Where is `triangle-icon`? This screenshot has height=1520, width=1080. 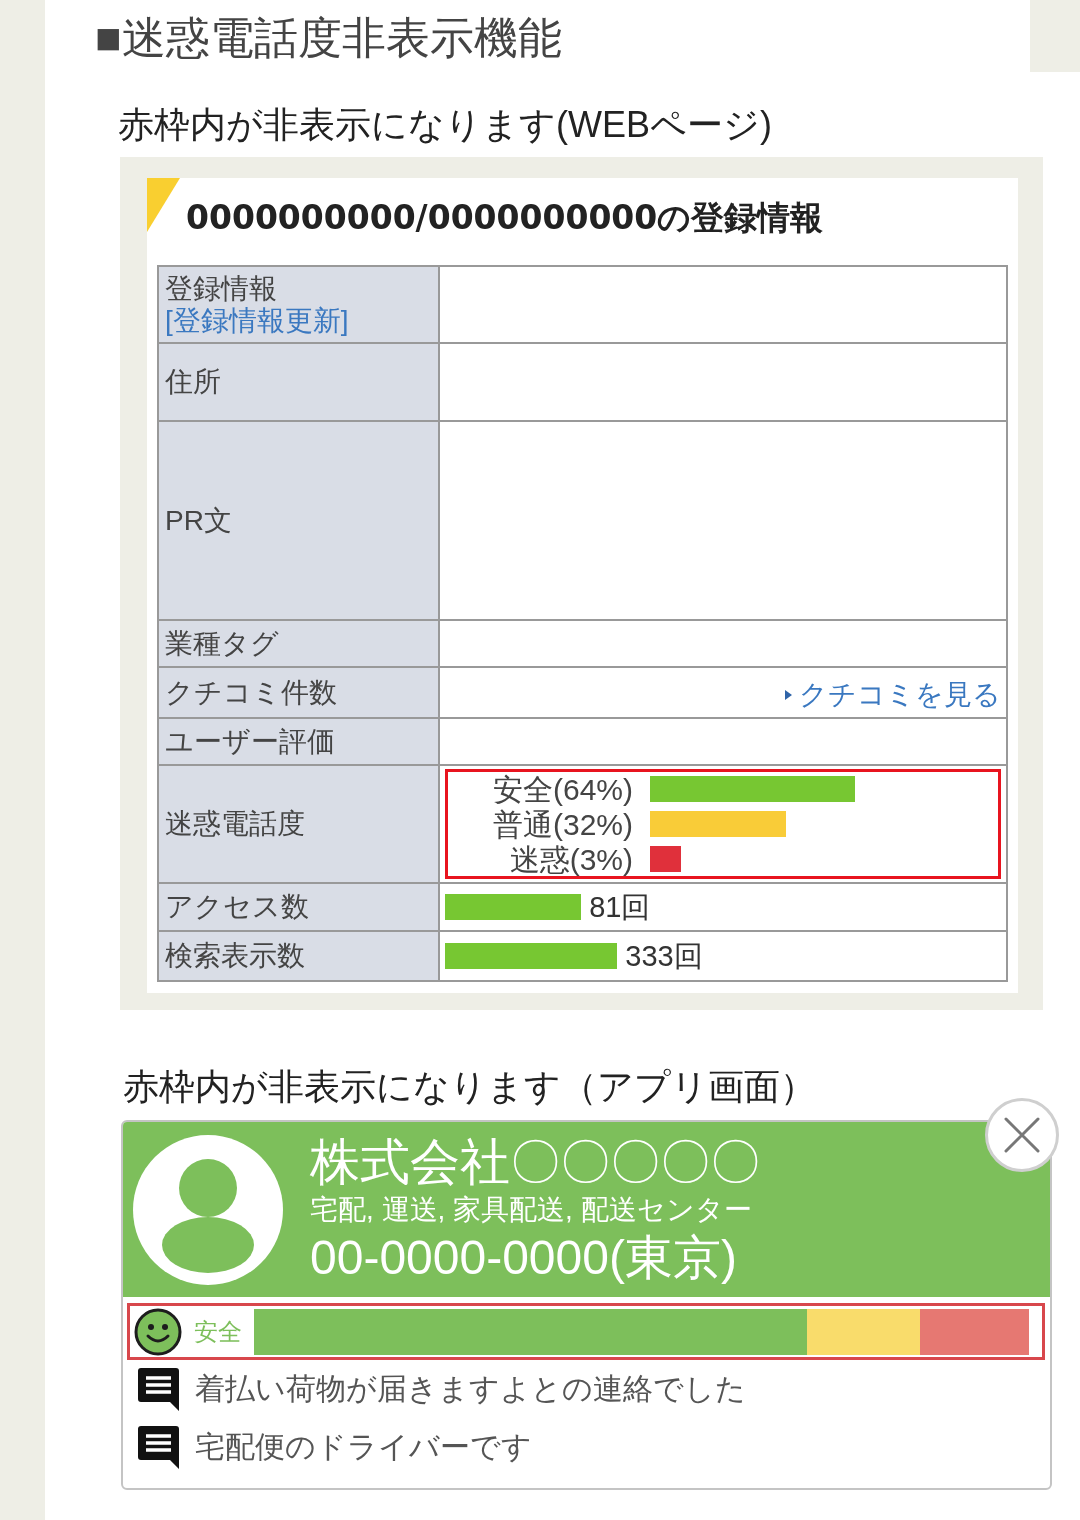 triangle-icon is located at coordinates (788, 694).